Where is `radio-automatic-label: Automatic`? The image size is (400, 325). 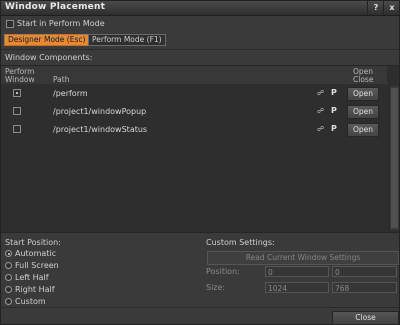
radio-automatic-label: Automatic is located at coordinates (36, 253).